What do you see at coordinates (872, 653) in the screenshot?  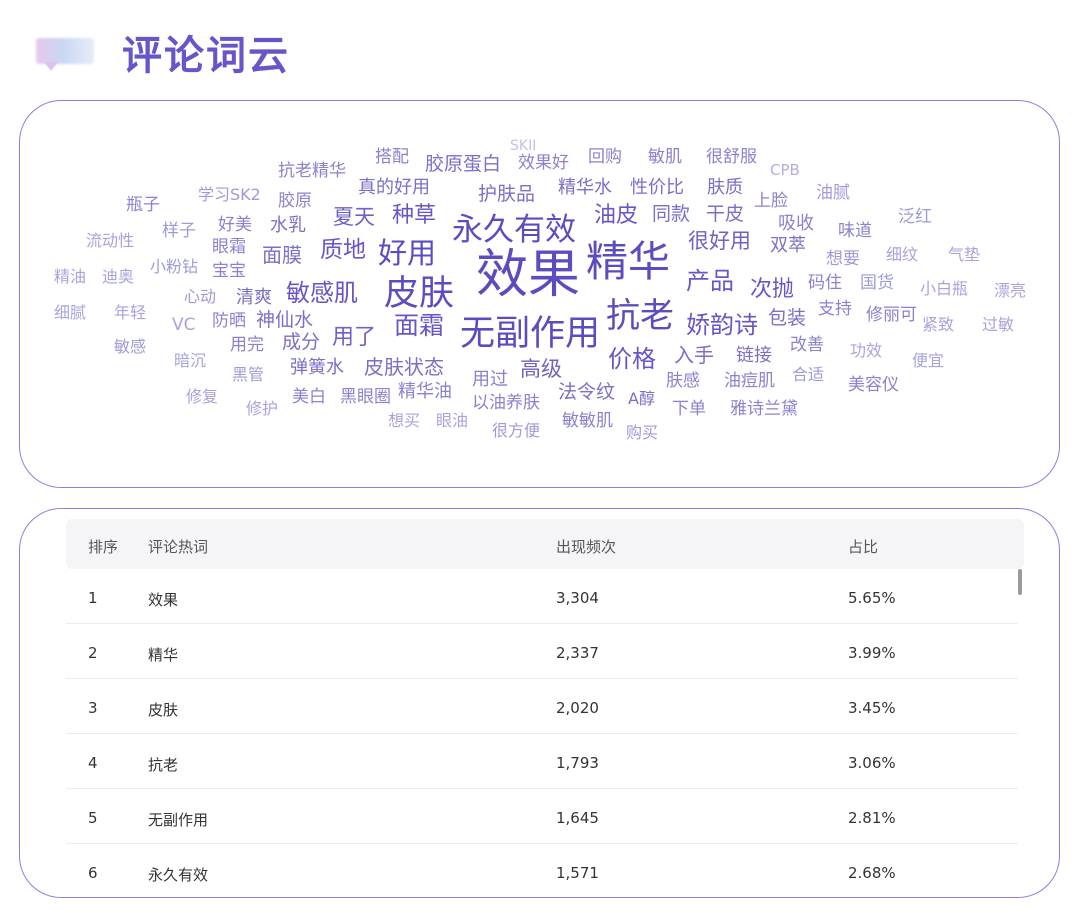 I see `ratio-cell: 3.99%` at bounding box center [872, 653].